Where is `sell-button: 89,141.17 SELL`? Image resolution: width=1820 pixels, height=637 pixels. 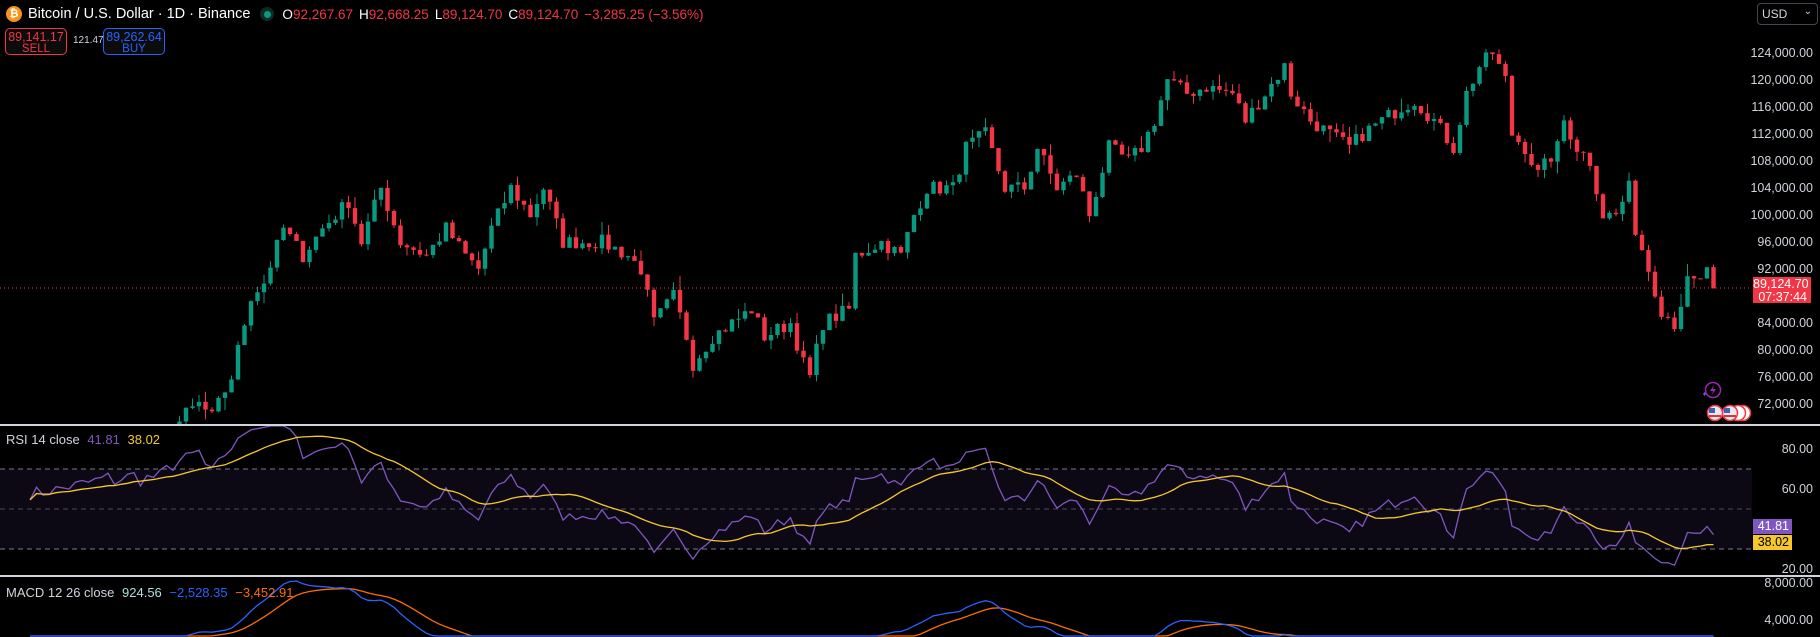
sell-button: 89,141.17 SELL is located at coordinates (36, 41).